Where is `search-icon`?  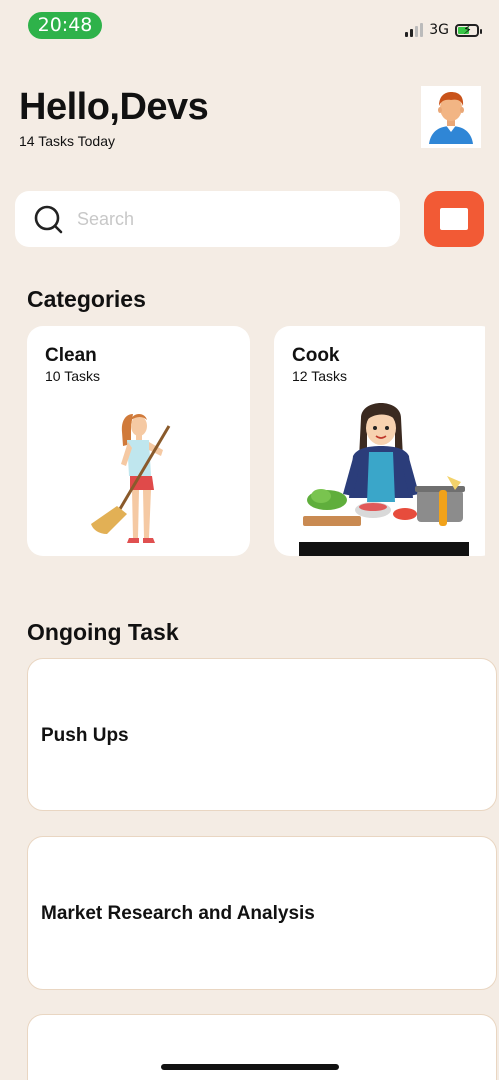 search-icon is located at coordinates (48, 219).